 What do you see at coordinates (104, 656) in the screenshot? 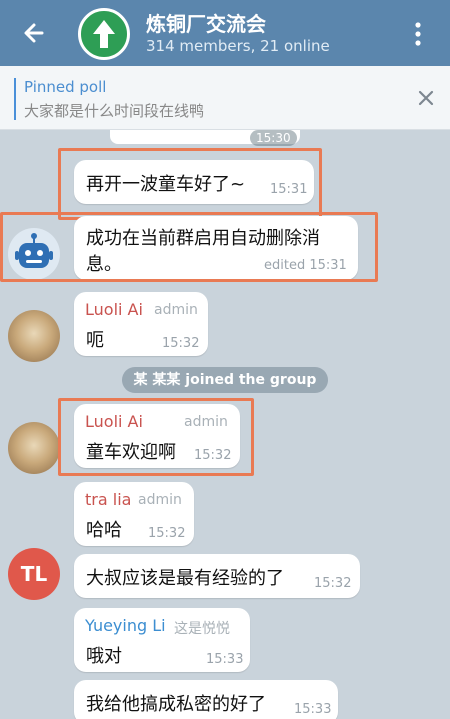
I see `message-text: 哦对` at bounding box center [104, 656].